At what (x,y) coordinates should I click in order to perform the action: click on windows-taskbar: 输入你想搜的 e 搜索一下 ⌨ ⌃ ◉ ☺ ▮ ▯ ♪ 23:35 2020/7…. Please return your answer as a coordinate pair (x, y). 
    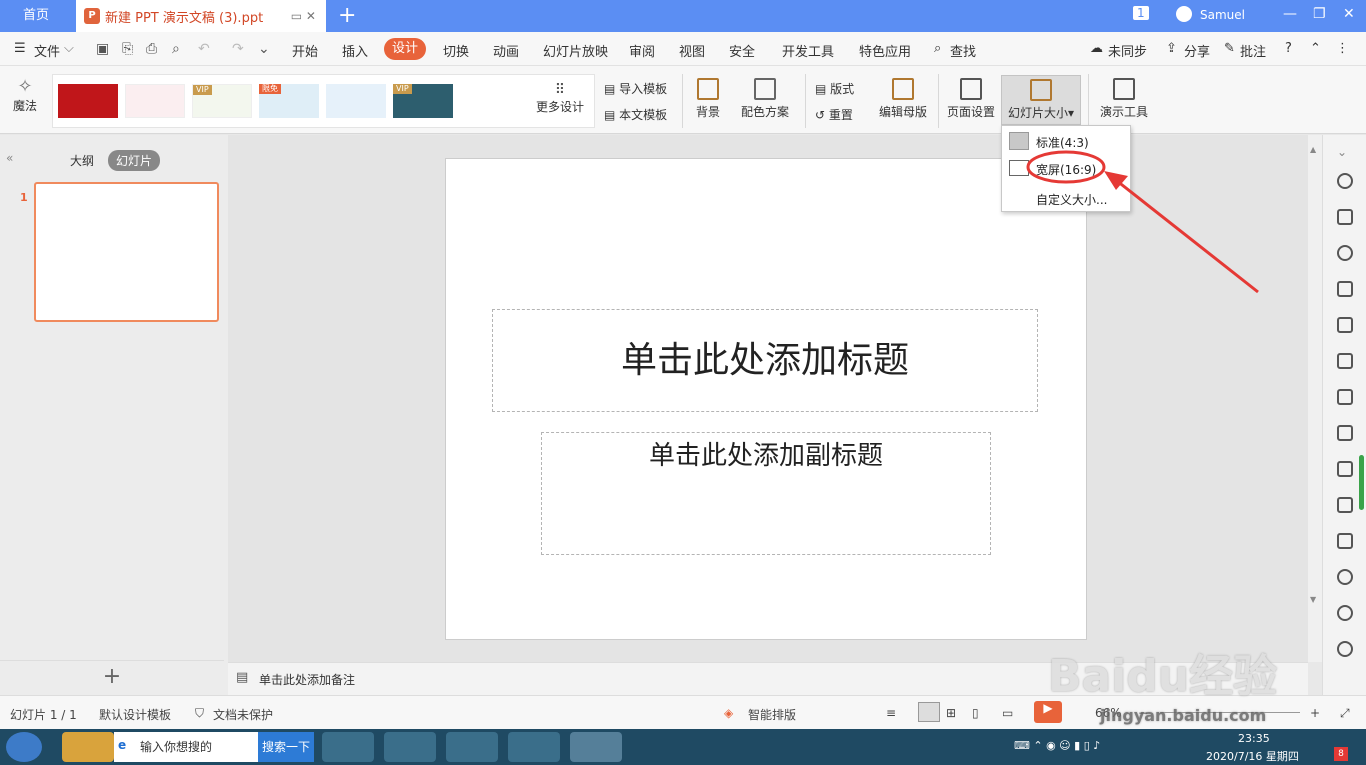
    Looking at the image, I should click on (683, 747).